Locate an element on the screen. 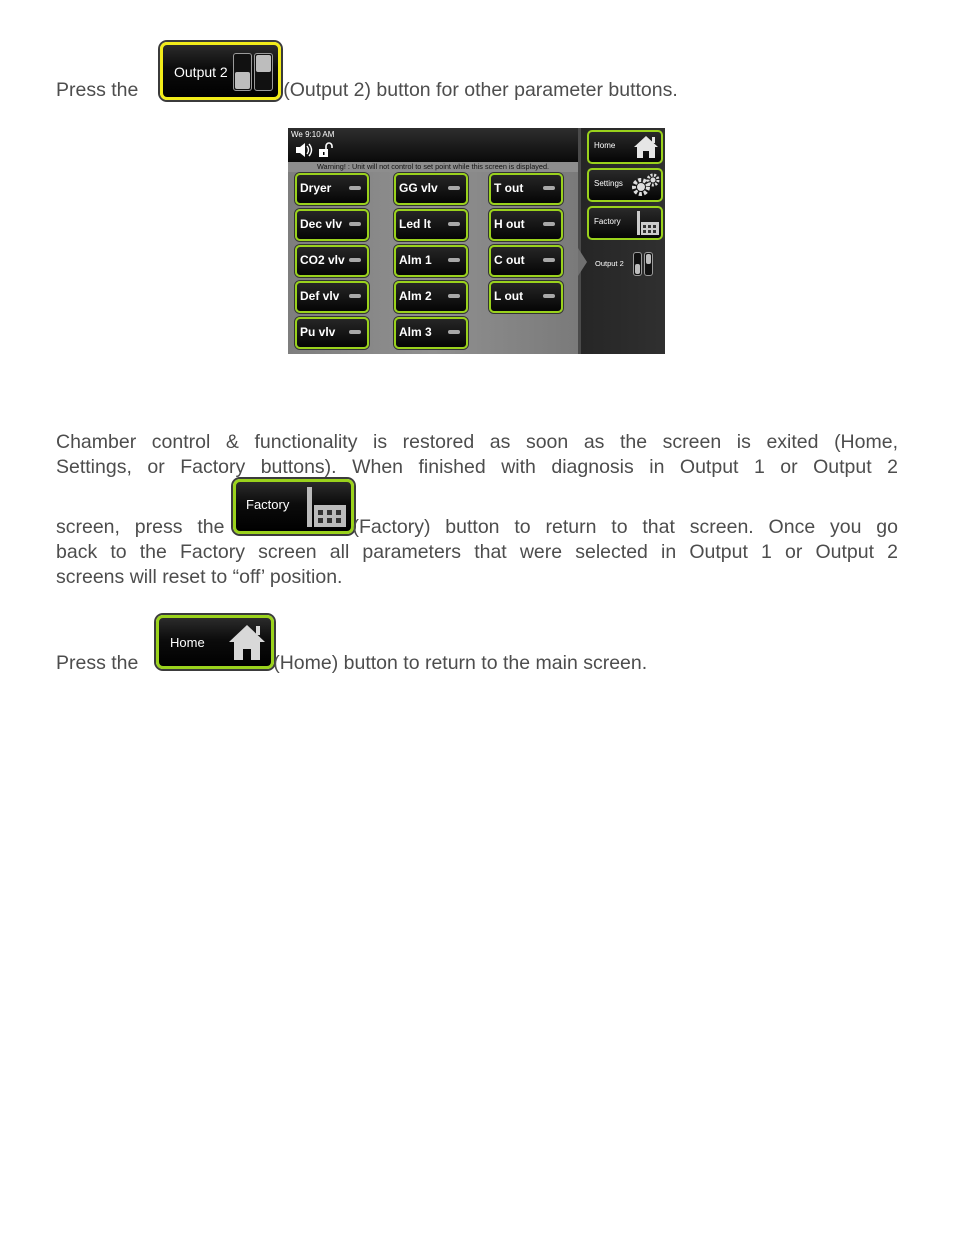 The image size is (954, 1235). settings-label: Settings is located at coordinates (608, 183).